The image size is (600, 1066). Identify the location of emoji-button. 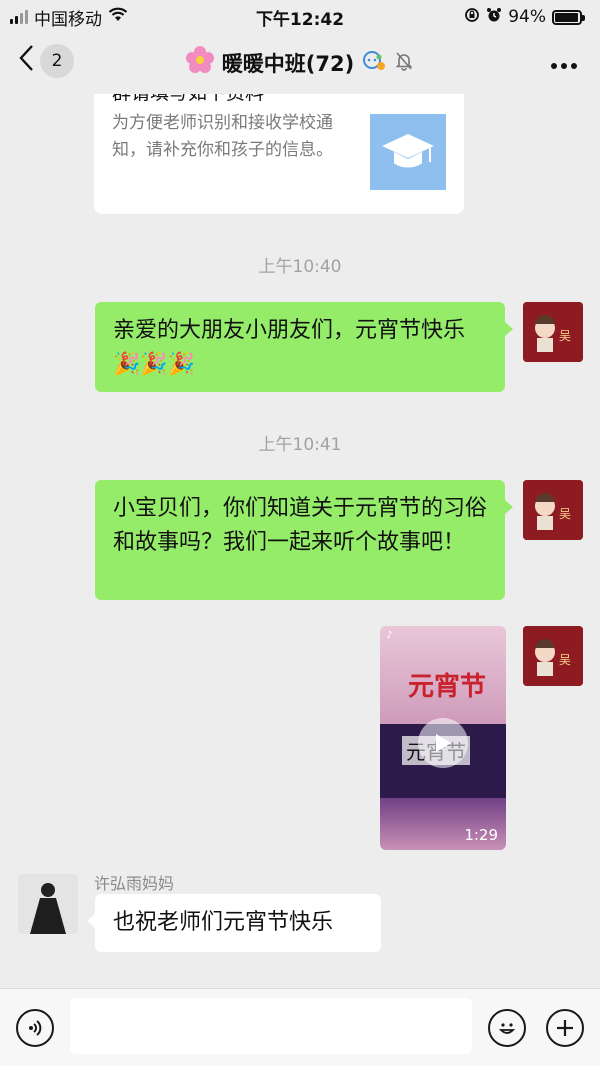
(507, 1028).